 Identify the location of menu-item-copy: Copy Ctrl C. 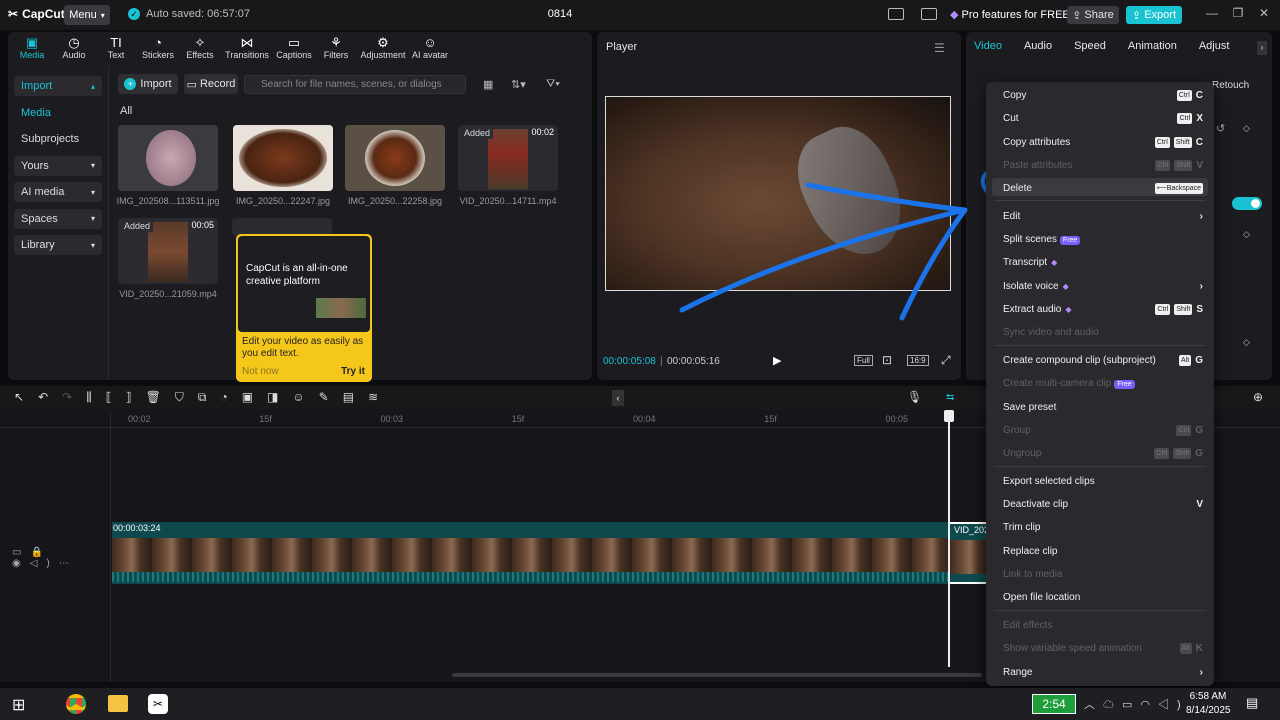
(1103, 95).